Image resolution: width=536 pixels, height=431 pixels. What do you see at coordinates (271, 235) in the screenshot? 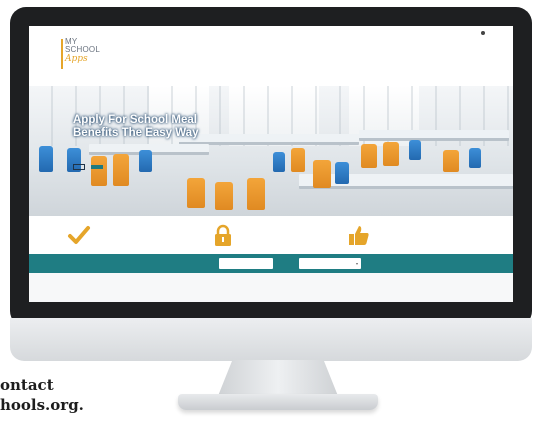
I see `features-row` at bounding box center [271, 235].